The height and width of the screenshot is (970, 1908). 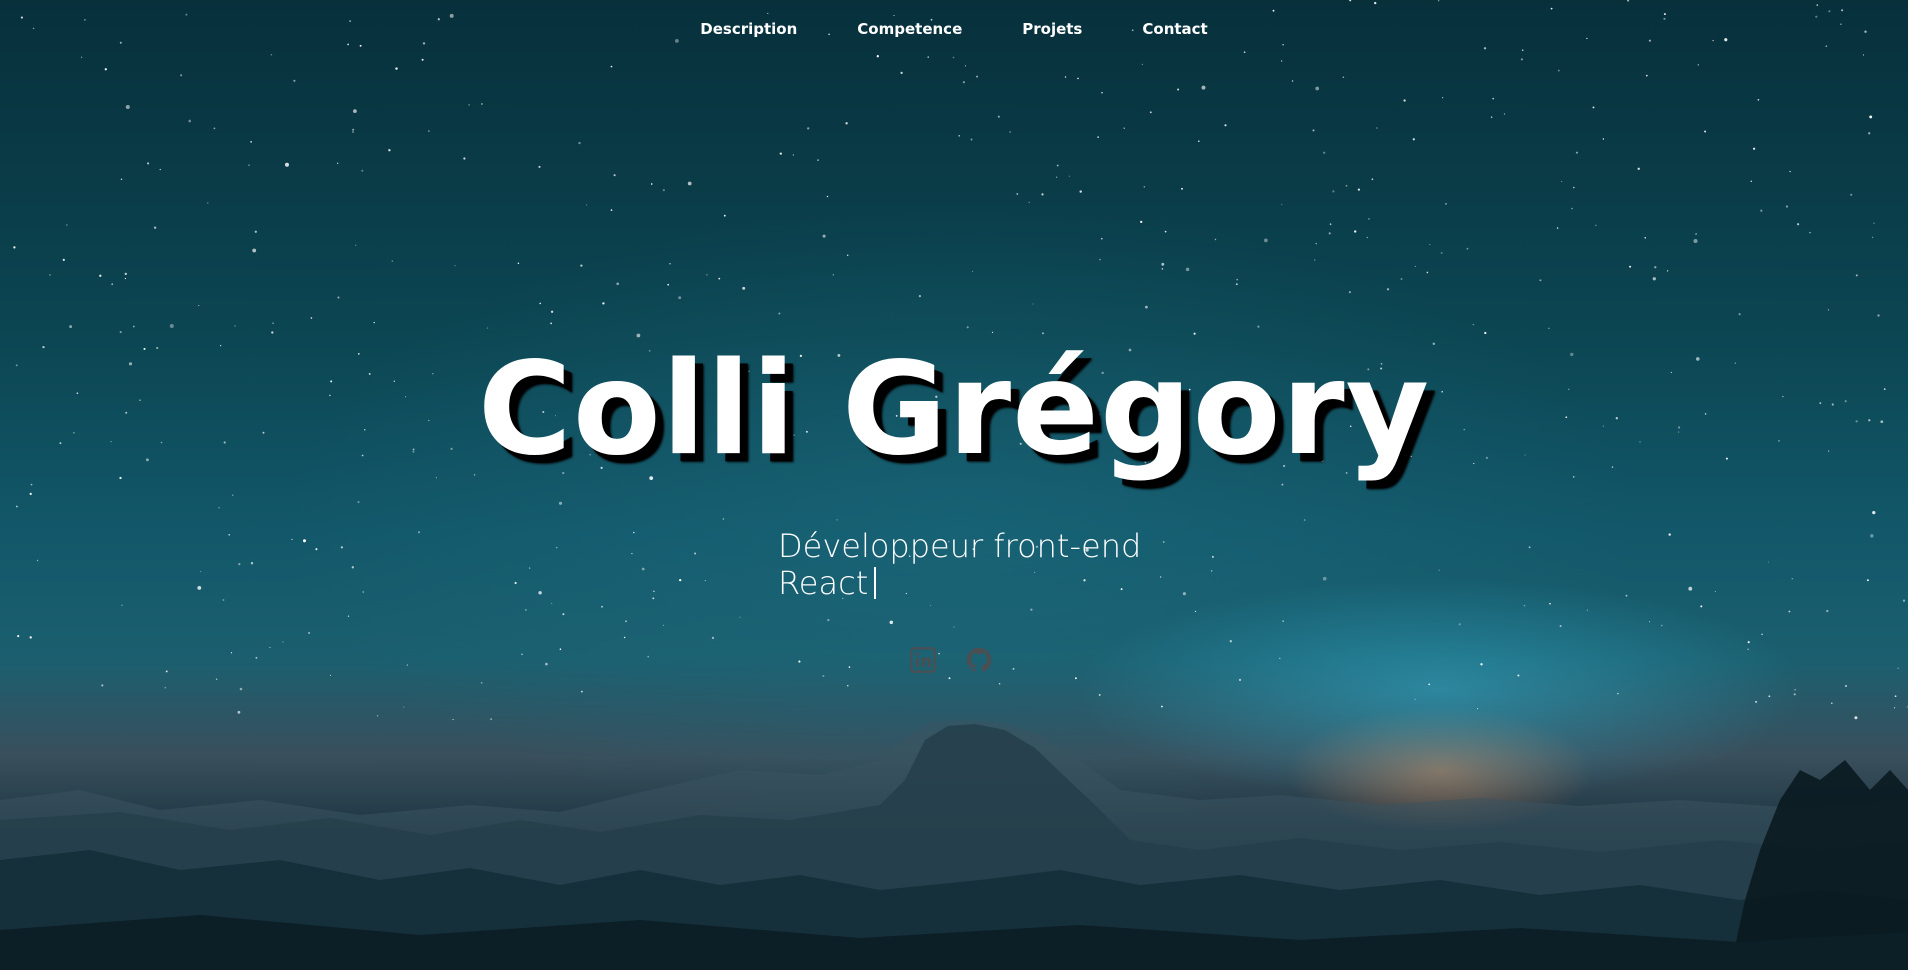 I want to click on nav-link-contact: Contact, so click(x=1174, y=29).